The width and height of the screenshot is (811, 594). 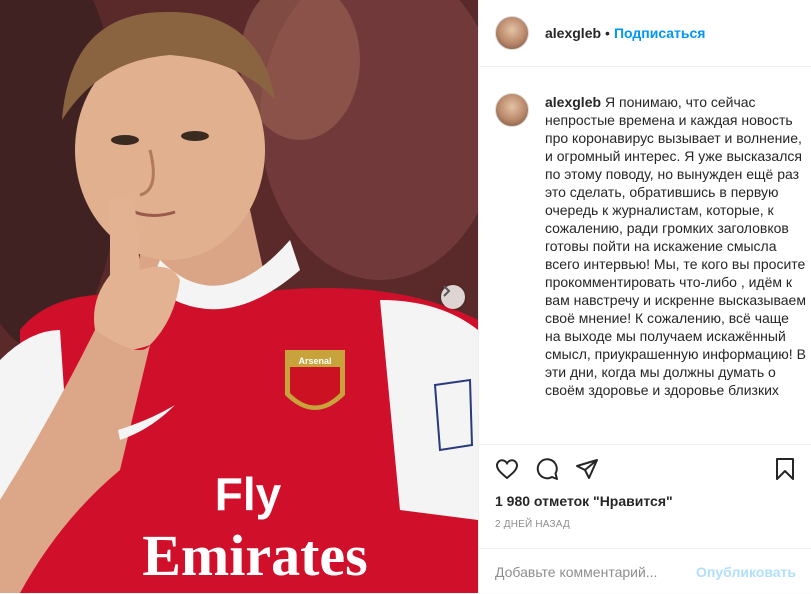 I want to click on badge-text: Arsenal, so click(x=314, y=361).